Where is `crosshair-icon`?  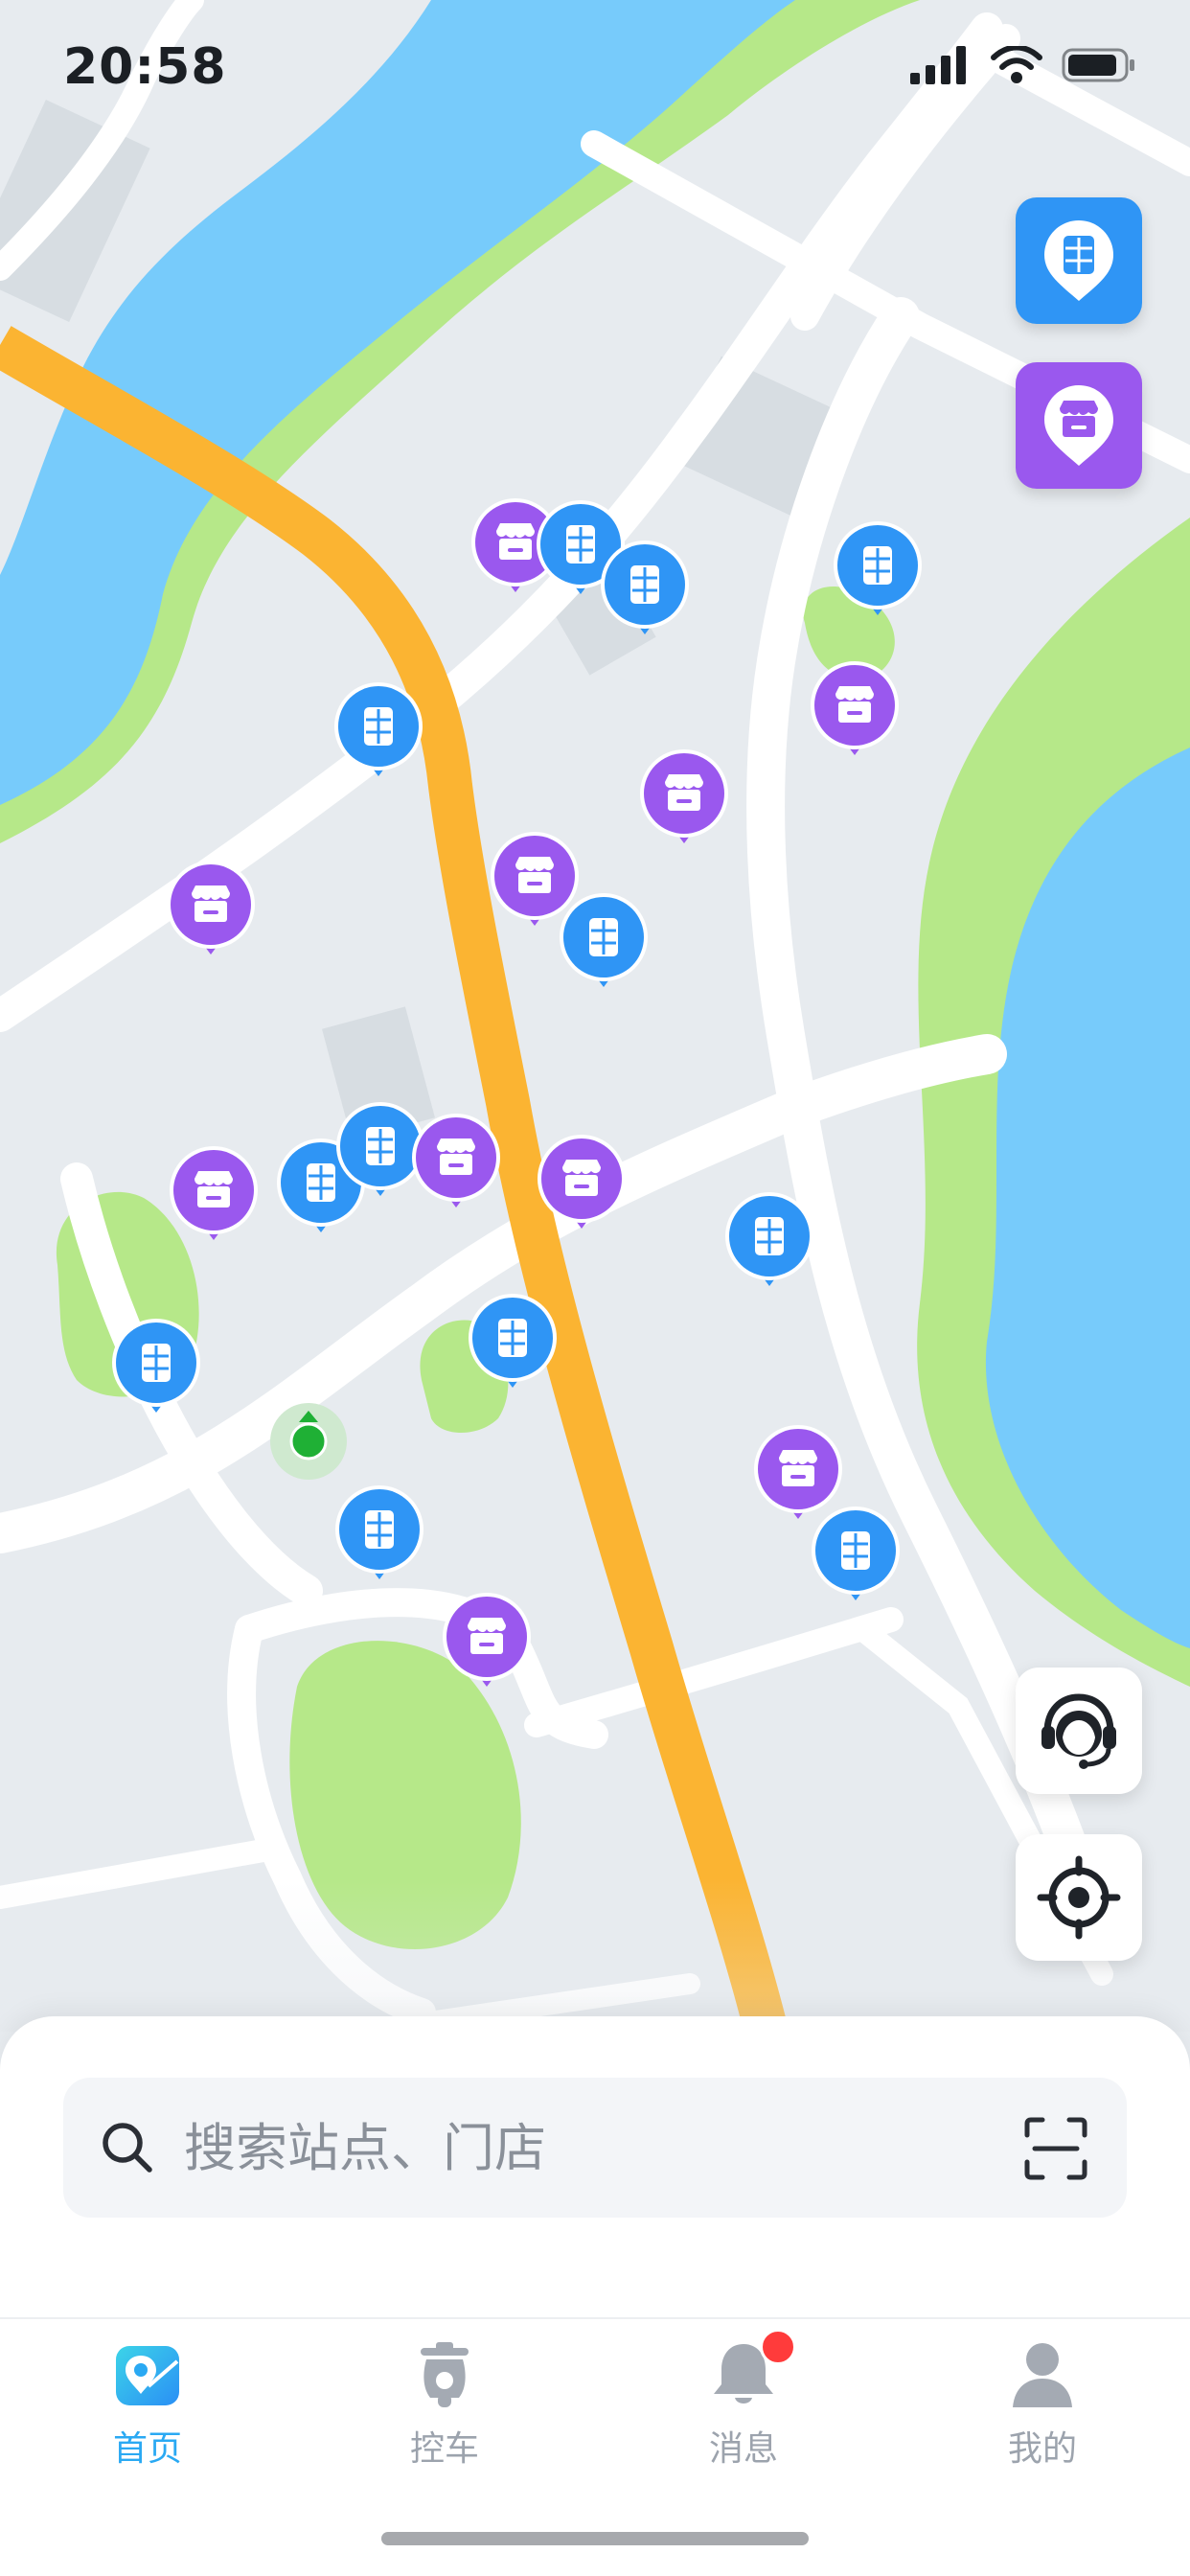
crosshair-icon is located at coordinates (1079, 1897).